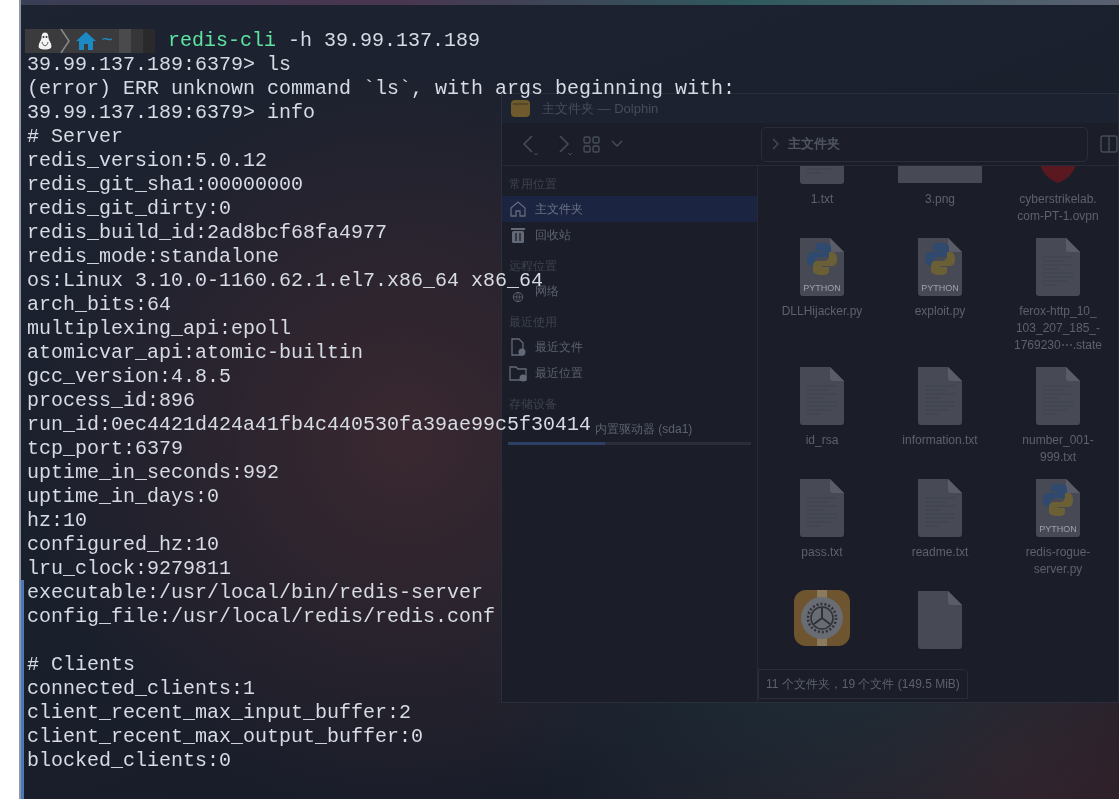  What do you see at coordinates (195, 353) in the screenshot?
I see `terminal-line: atomicvar_api:atomic-builtin` at bounding box center [195, 353].